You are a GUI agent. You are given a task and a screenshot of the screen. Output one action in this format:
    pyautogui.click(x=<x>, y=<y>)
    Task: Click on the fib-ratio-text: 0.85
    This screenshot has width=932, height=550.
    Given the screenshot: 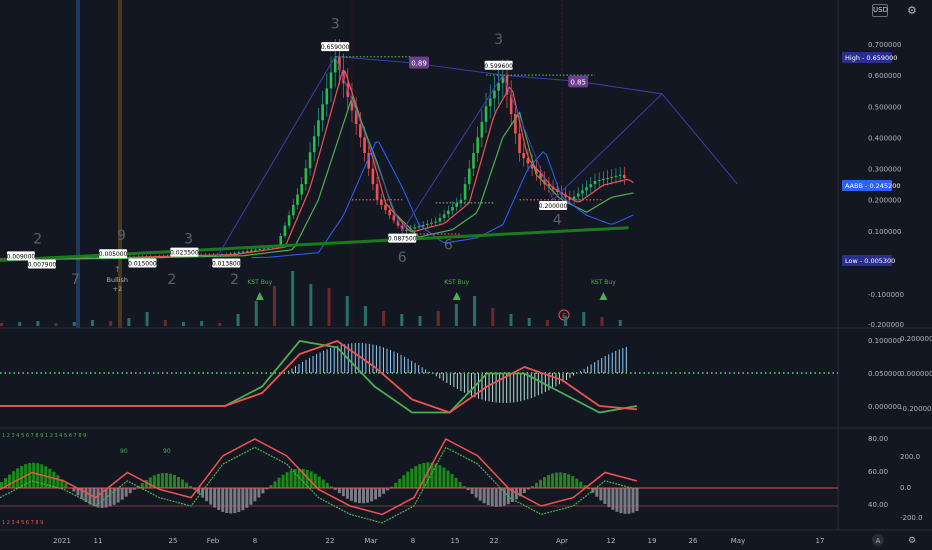 What is the action you would take?
    pyautogui.click(x=578, y=82)
    